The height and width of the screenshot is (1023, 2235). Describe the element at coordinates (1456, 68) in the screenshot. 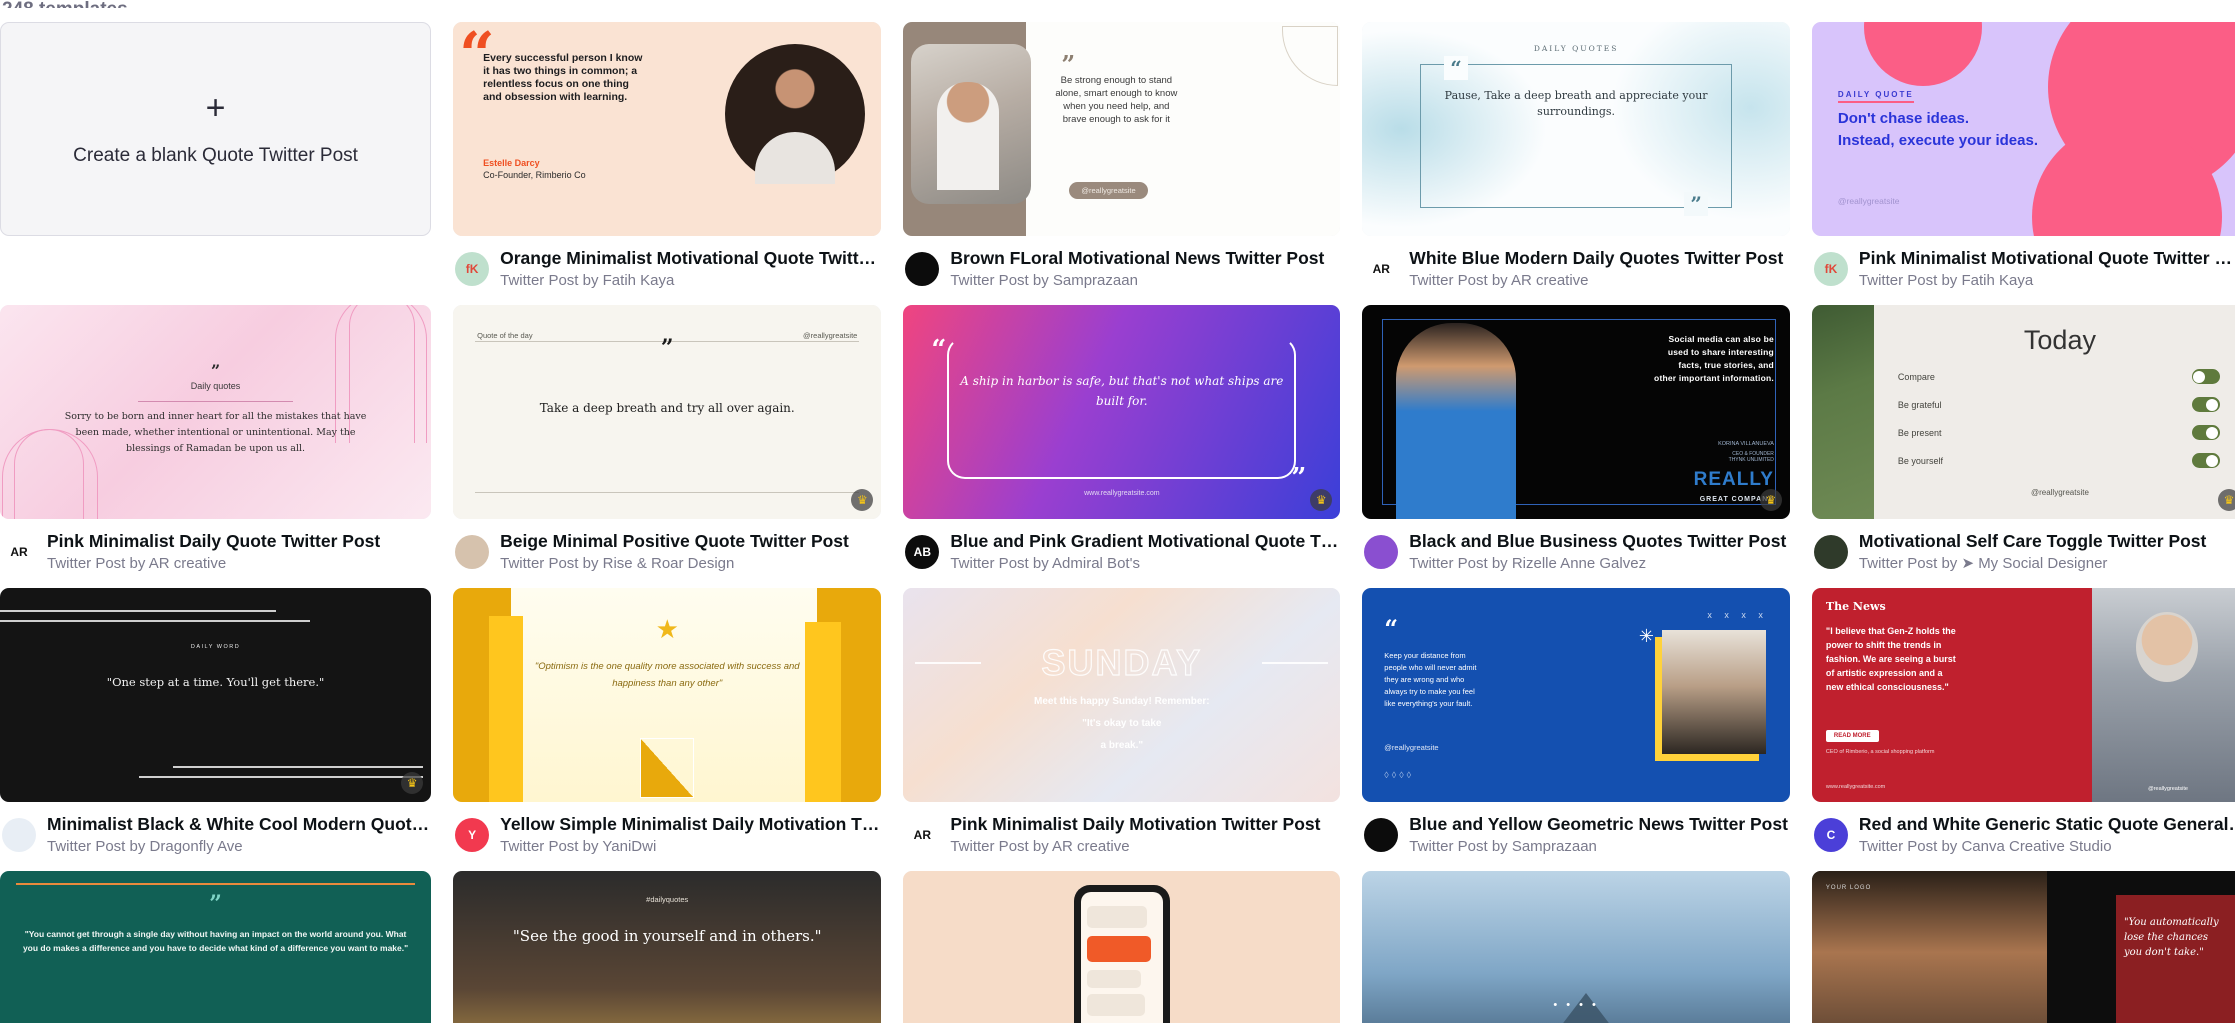

I see `quote-open: “` at that location.